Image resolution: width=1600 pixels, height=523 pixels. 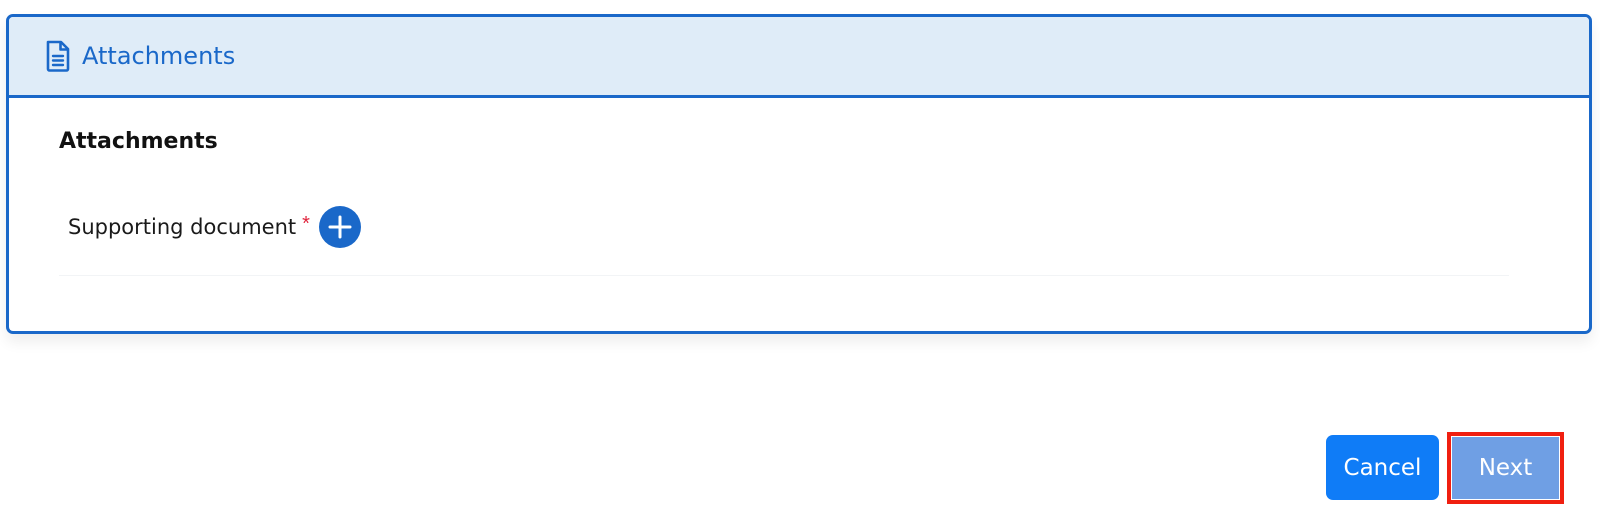 What do you see at coordinates (182, 227) in the screenshot?
I see `supporting-document-label: Supporting document` at bounding box center [182, 227].